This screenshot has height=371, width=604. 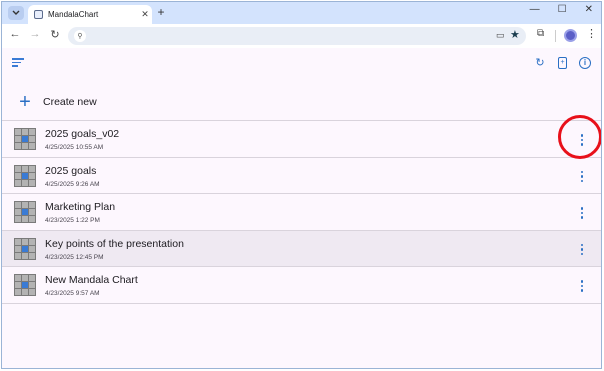 What do you see at coordinates (540, 63) in the screenshot?
I see `refresh-icon: ↻` at bounding box center [540, 63].